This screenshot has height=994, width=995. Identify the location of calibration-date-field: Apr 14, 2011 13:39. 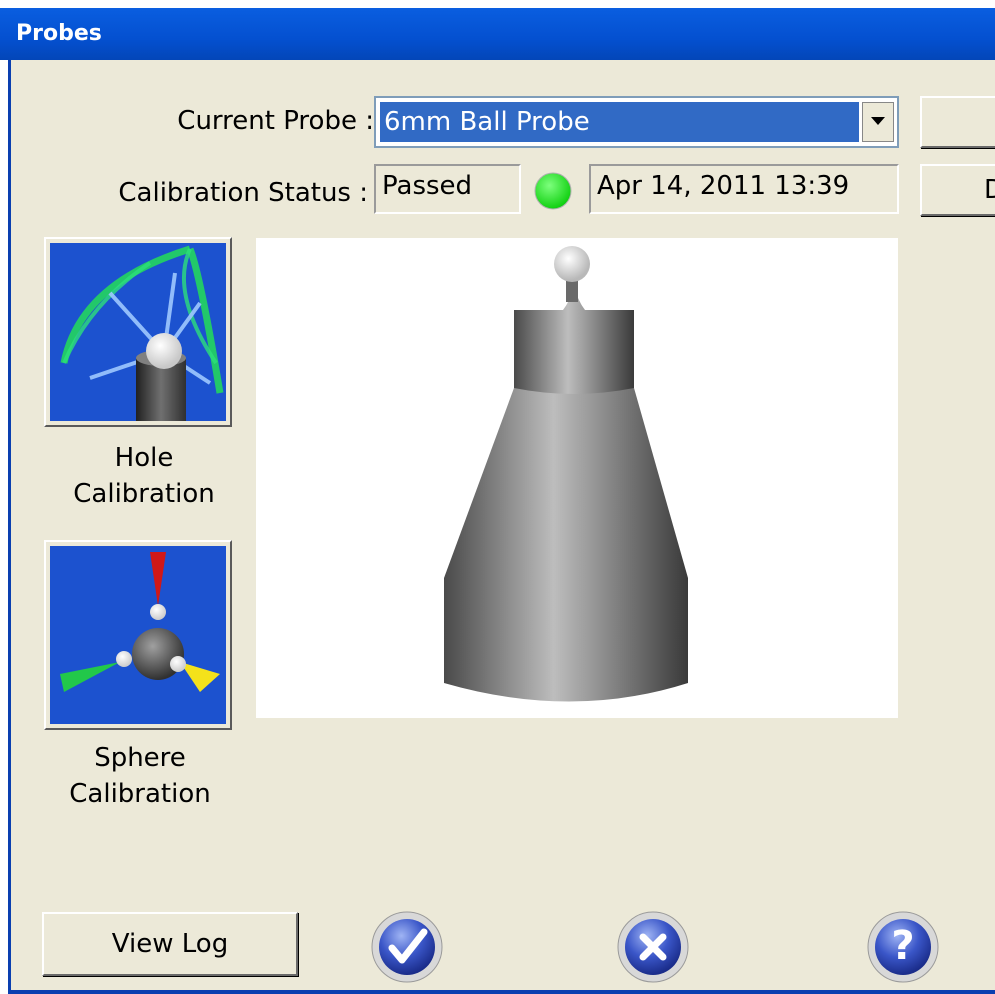
(744, 189).